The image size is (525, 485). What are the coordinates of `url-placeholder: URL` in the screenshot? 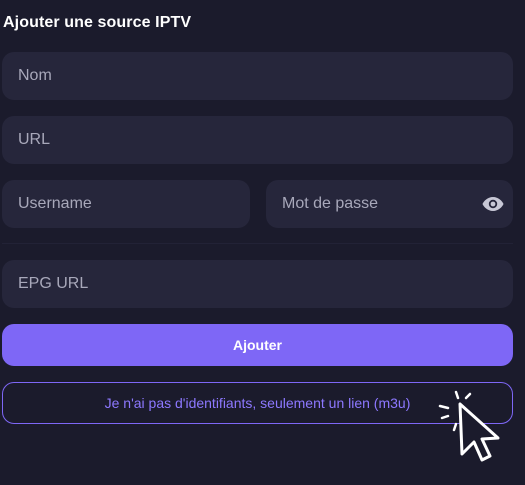 It's located at (34, 139).